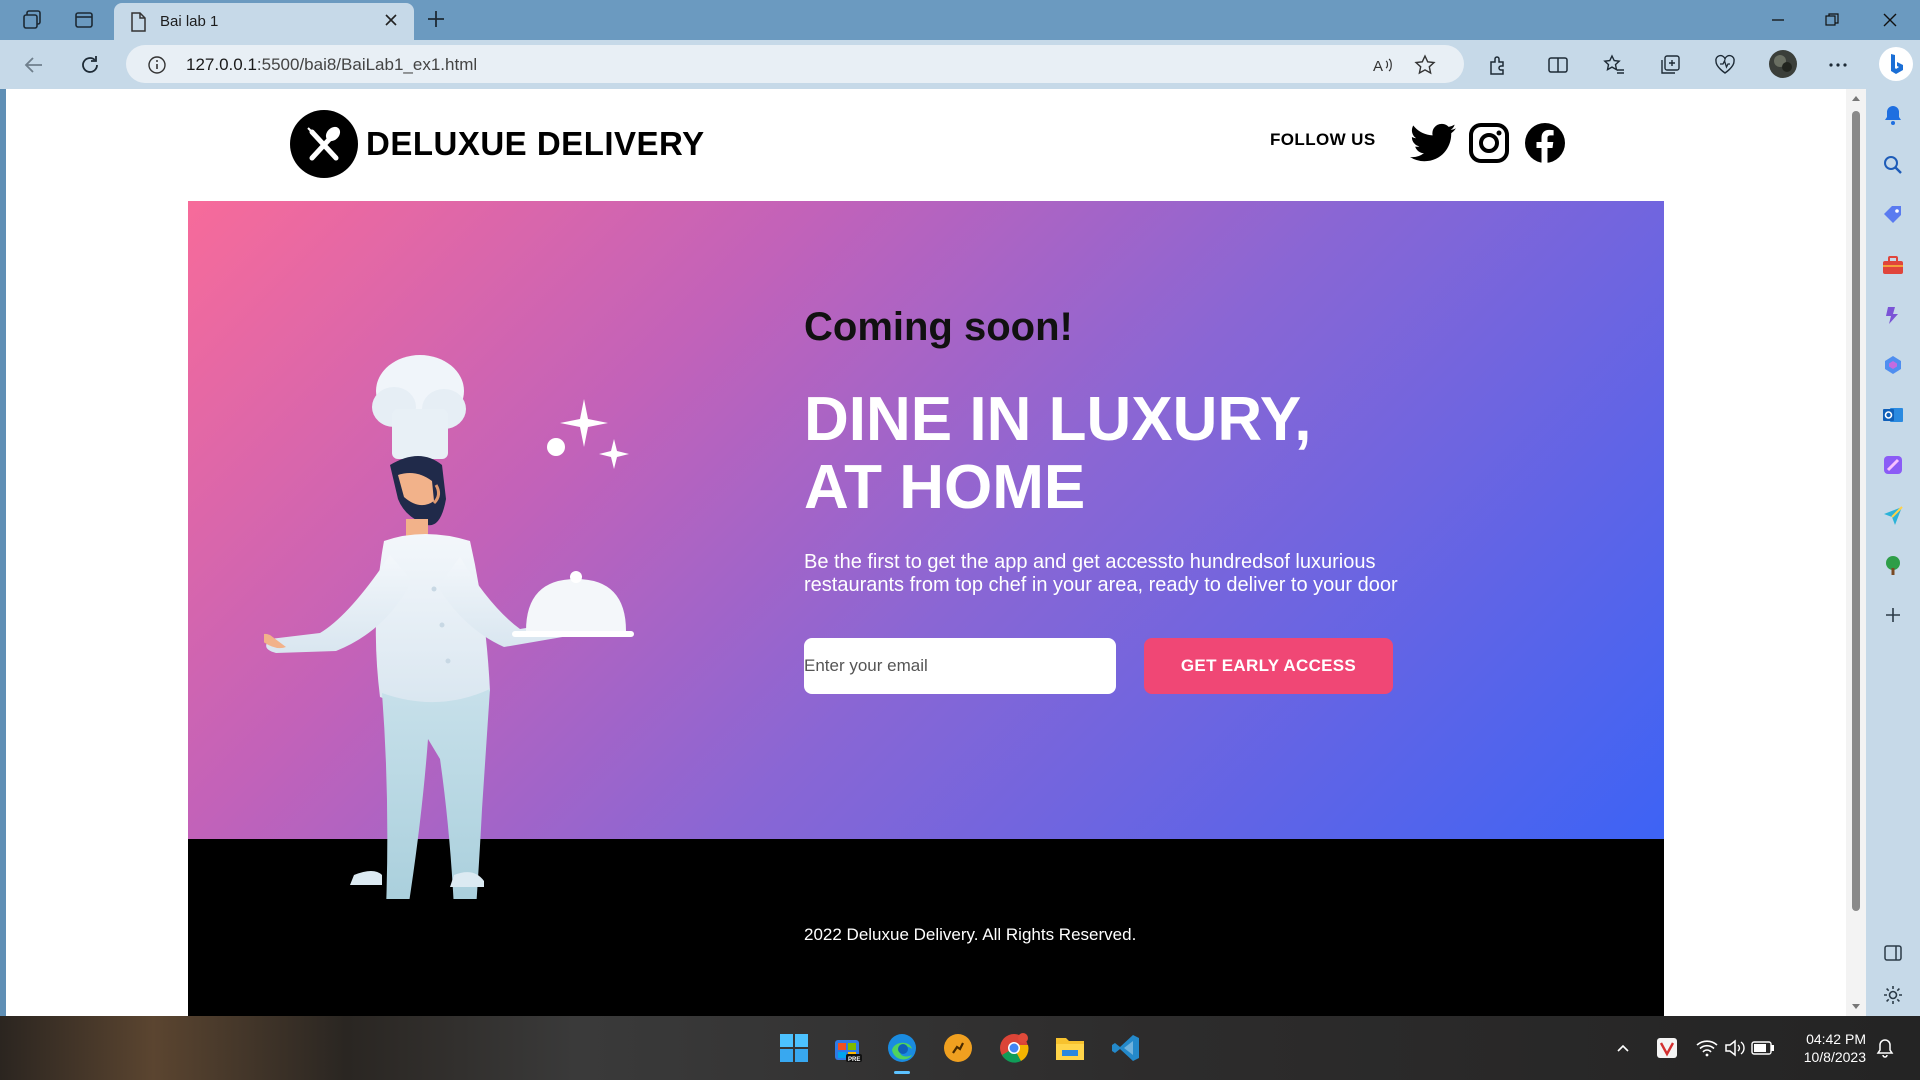 This screenshot has height=1080, width=1920. I want to click on restore-icon, so click(1832, 20).